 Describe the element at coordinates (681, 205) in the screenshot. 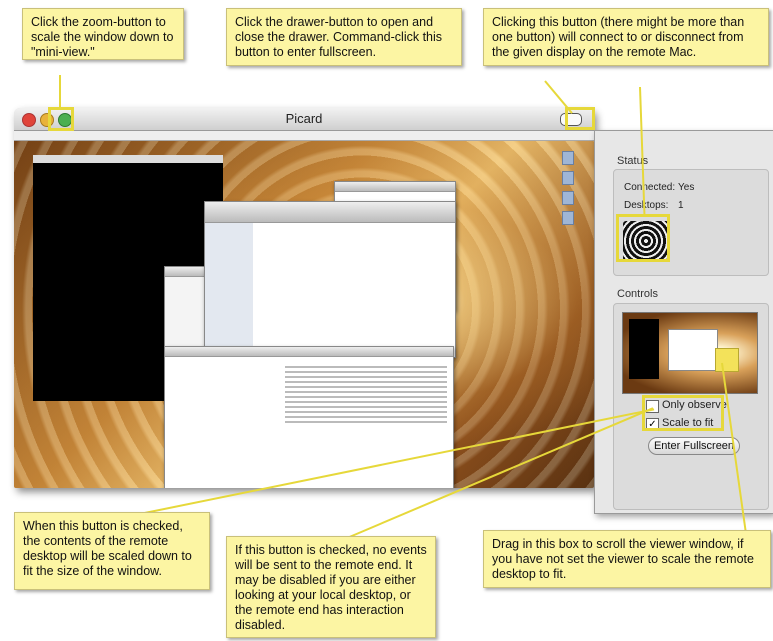

I see `desktops-value: 1` at that location.